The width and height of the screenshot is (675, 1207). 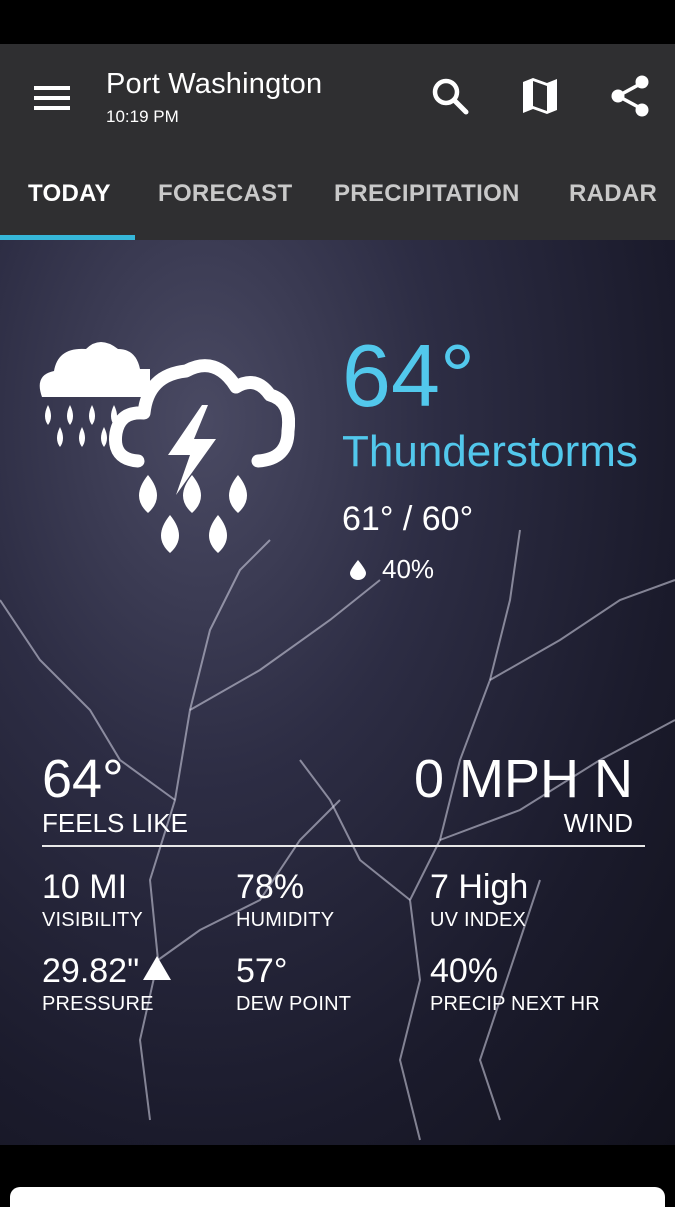 I want to click on feels-like-value: 64°, so click(x=83, y=779).